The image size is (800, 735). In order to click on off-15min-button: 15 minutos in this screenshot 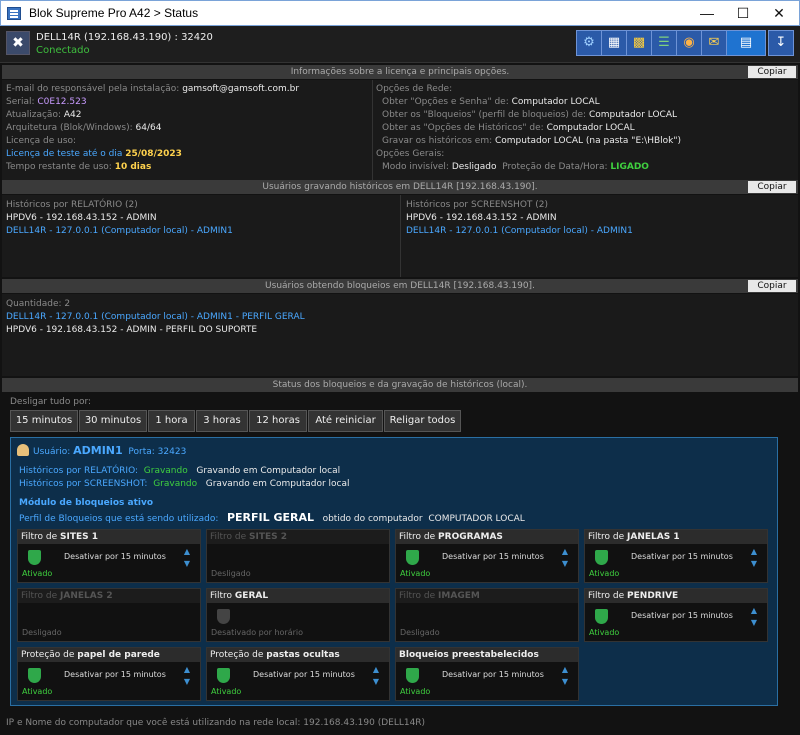, I will do `click(44, 421)`.